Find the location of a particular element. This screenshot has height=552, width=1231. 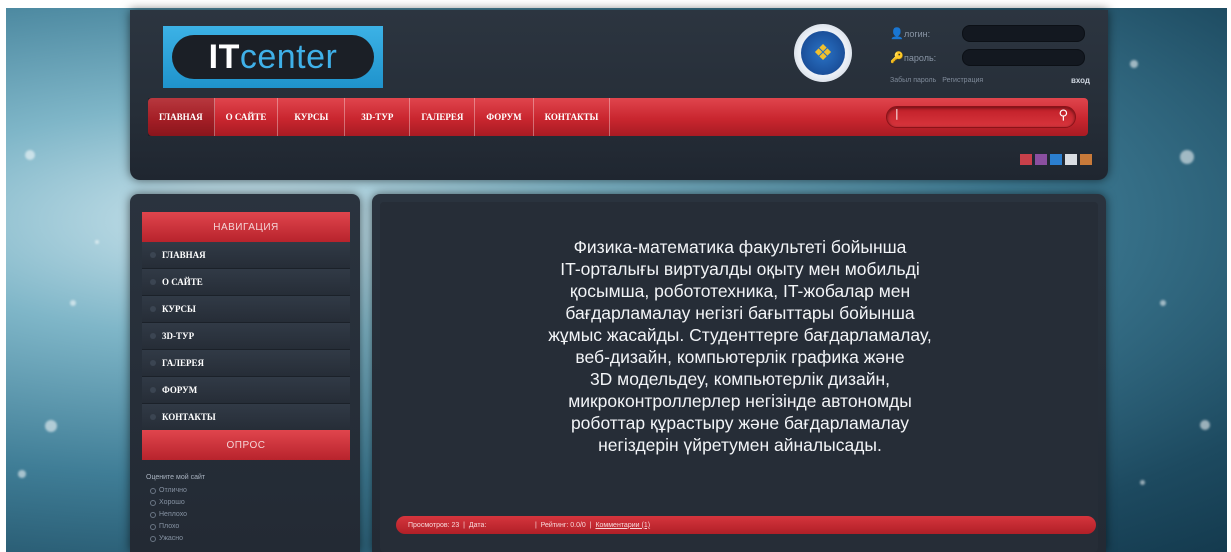

search-icon: ⚲ is located at coordinates (1063, 115).